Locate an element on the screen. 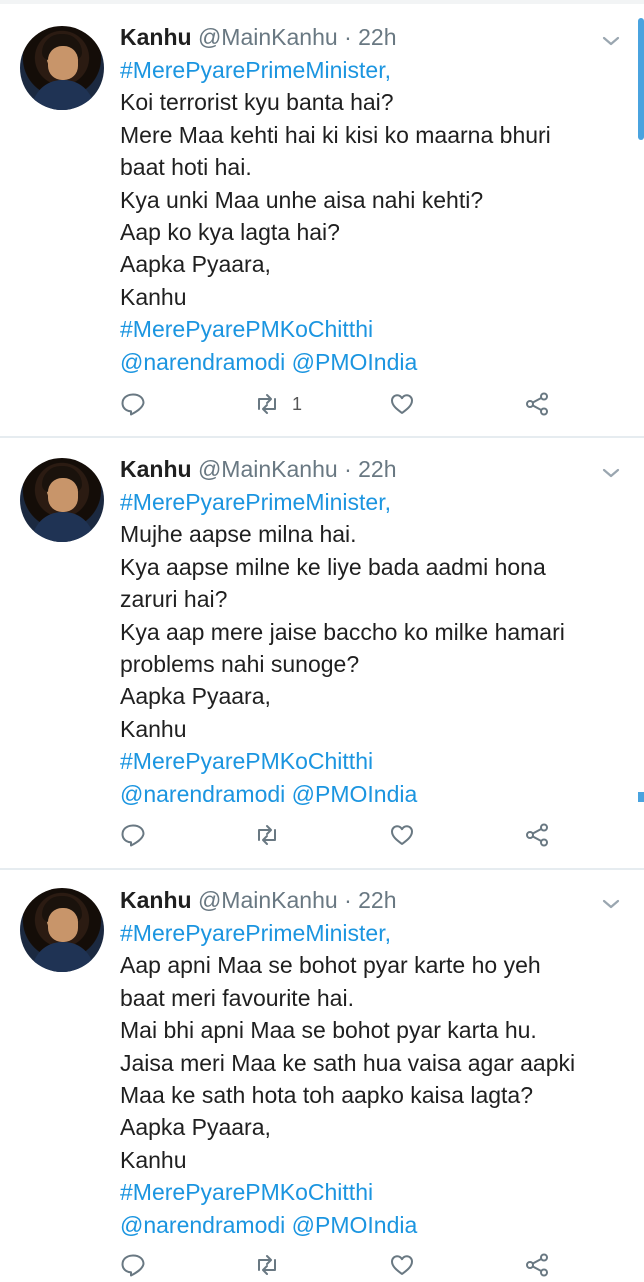 The width and height of the screenshot is (644, 1282). tweet-actions: 1 is located at coordinates (340, 406).